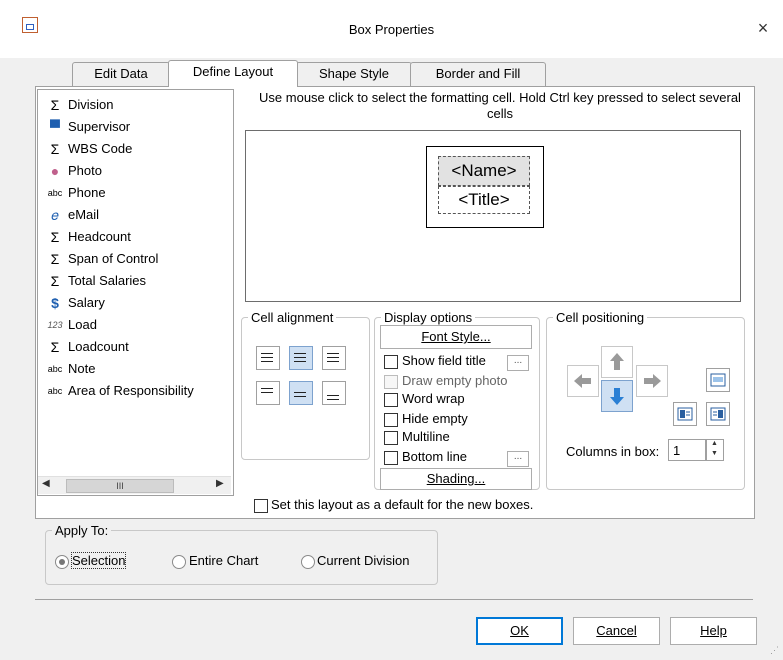 The height and width of the screenshot is (660, 783). What do you see at coordinates (391, 420) in the screenshot?
I see `hide-empty-checkbox` at bounding box center [391, 420].